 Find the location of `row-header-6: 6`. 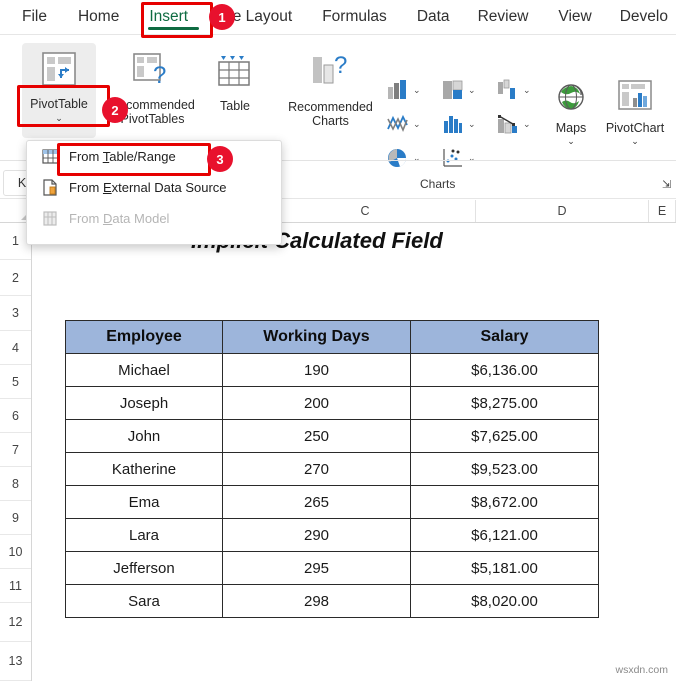

row-header-6: 6 is located at coordinates (15, 416).